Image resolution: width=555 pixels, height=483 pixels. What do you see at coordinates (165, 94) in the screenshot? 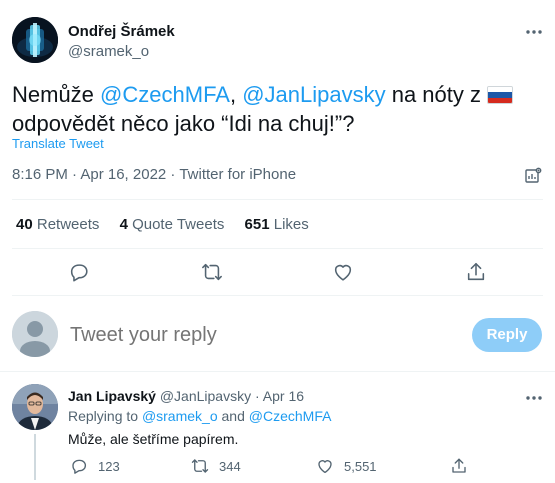
I see `mention-czechmfa: @CzechMFA` at bounding box center [165, 94].